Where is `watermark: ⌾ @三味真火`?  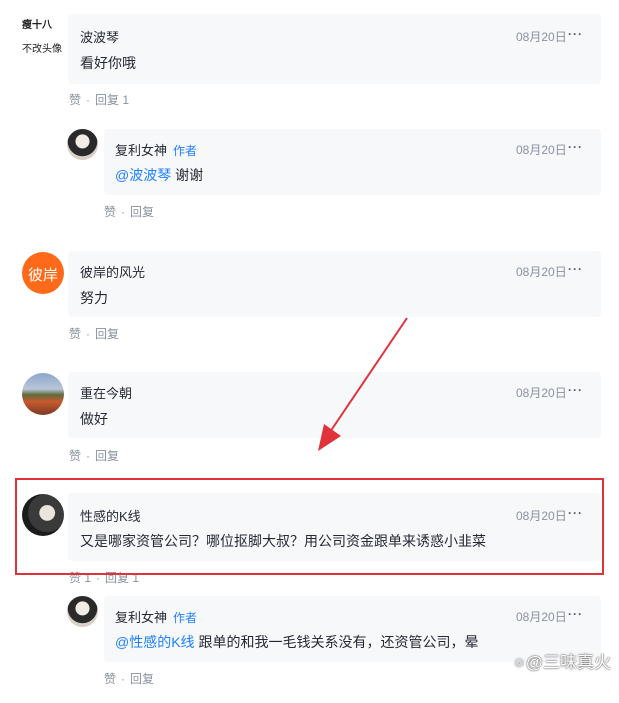 watermark: ⌾ @三味真火 is located at coordinates (563, 660).